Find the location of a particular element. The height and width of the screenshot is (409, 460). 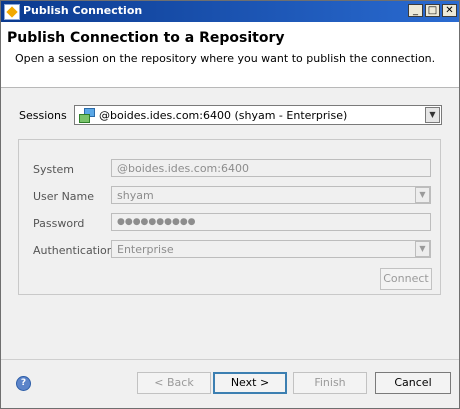

help-icon: ? is located at coordinates (23, 383).